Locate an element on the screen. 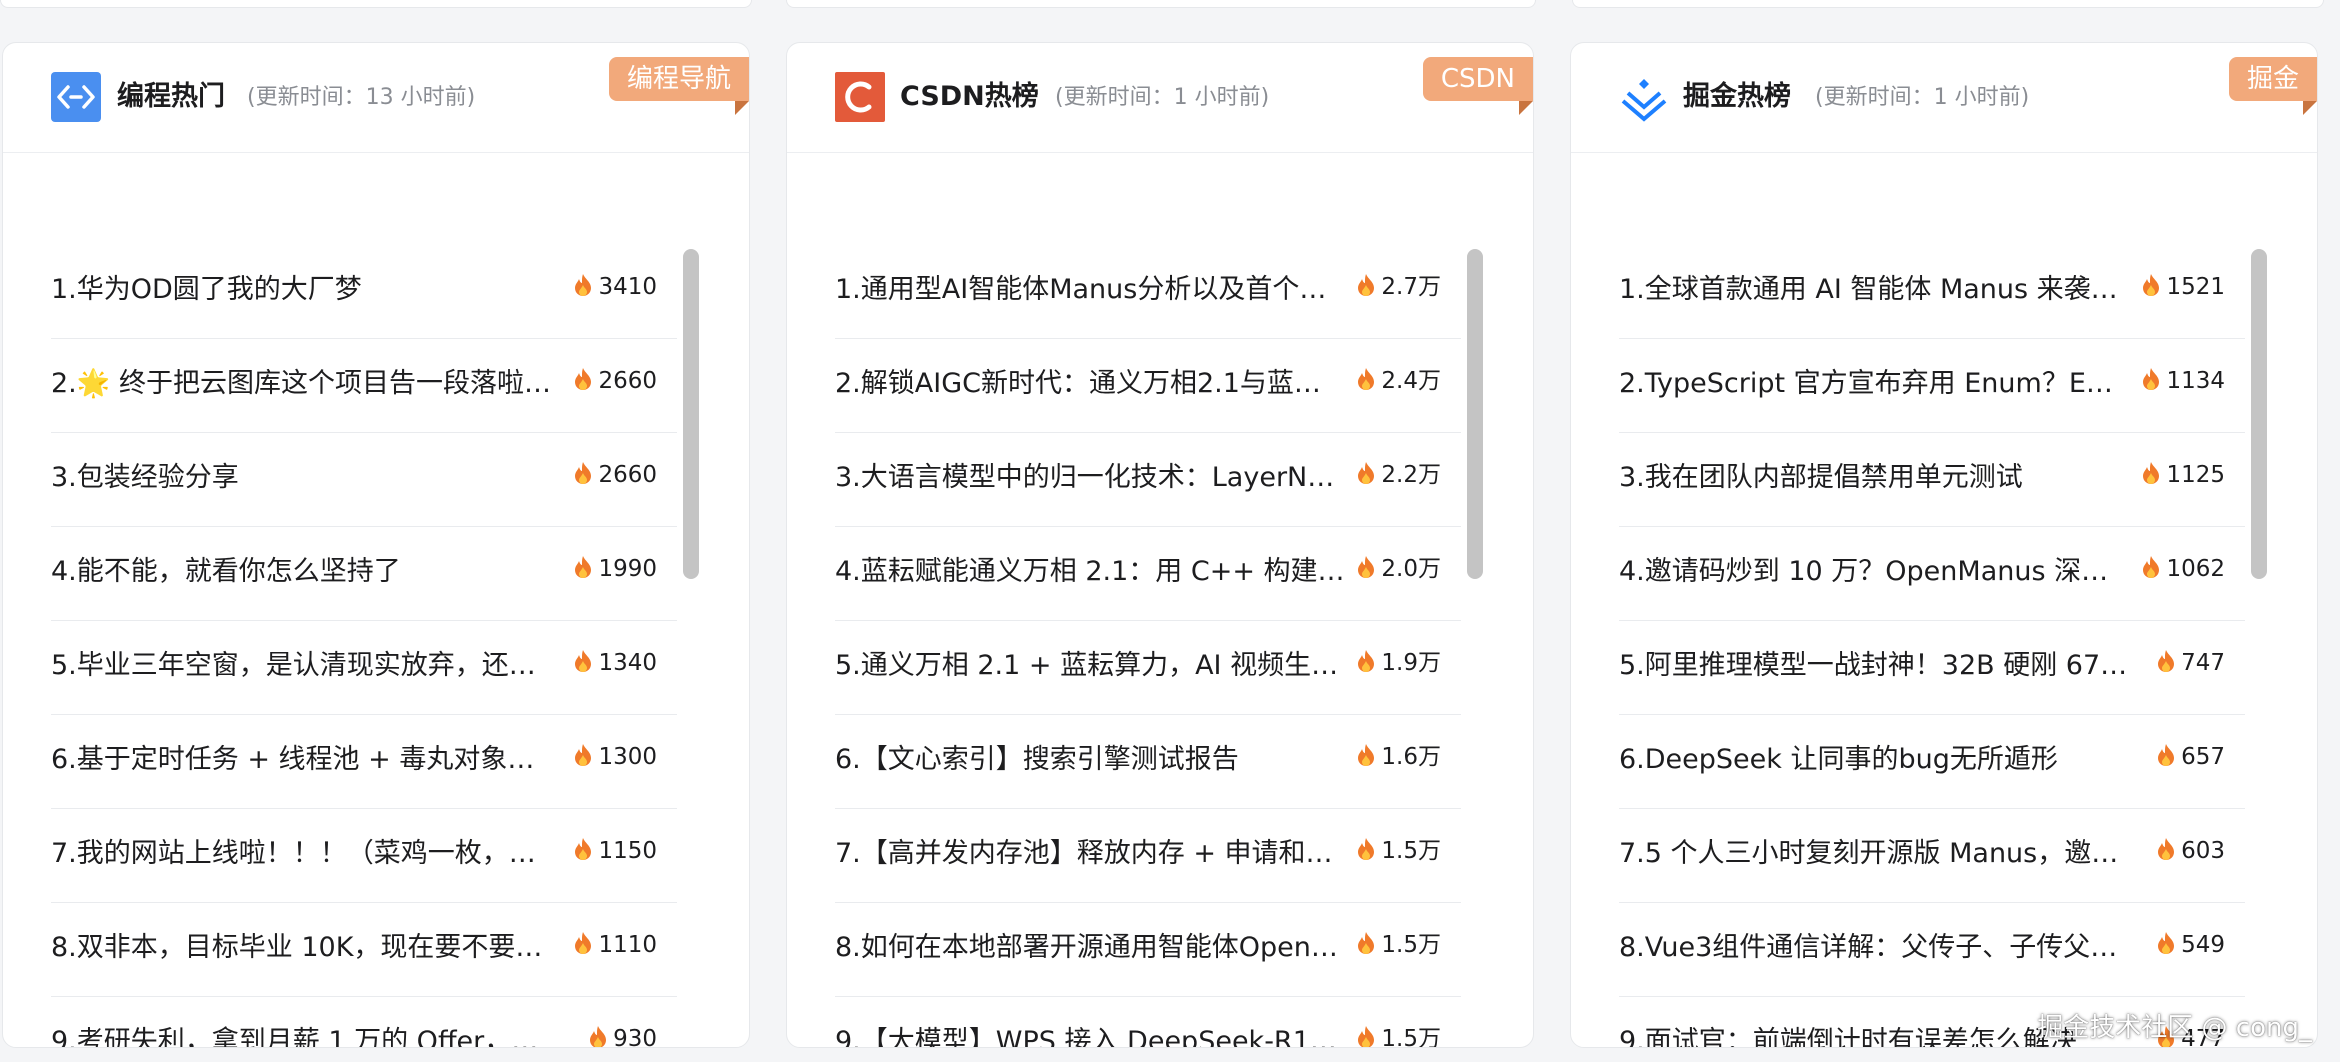 The image size is (2340, 1062). hot-count: 2.7万 is located at coordinates (1399, 287).